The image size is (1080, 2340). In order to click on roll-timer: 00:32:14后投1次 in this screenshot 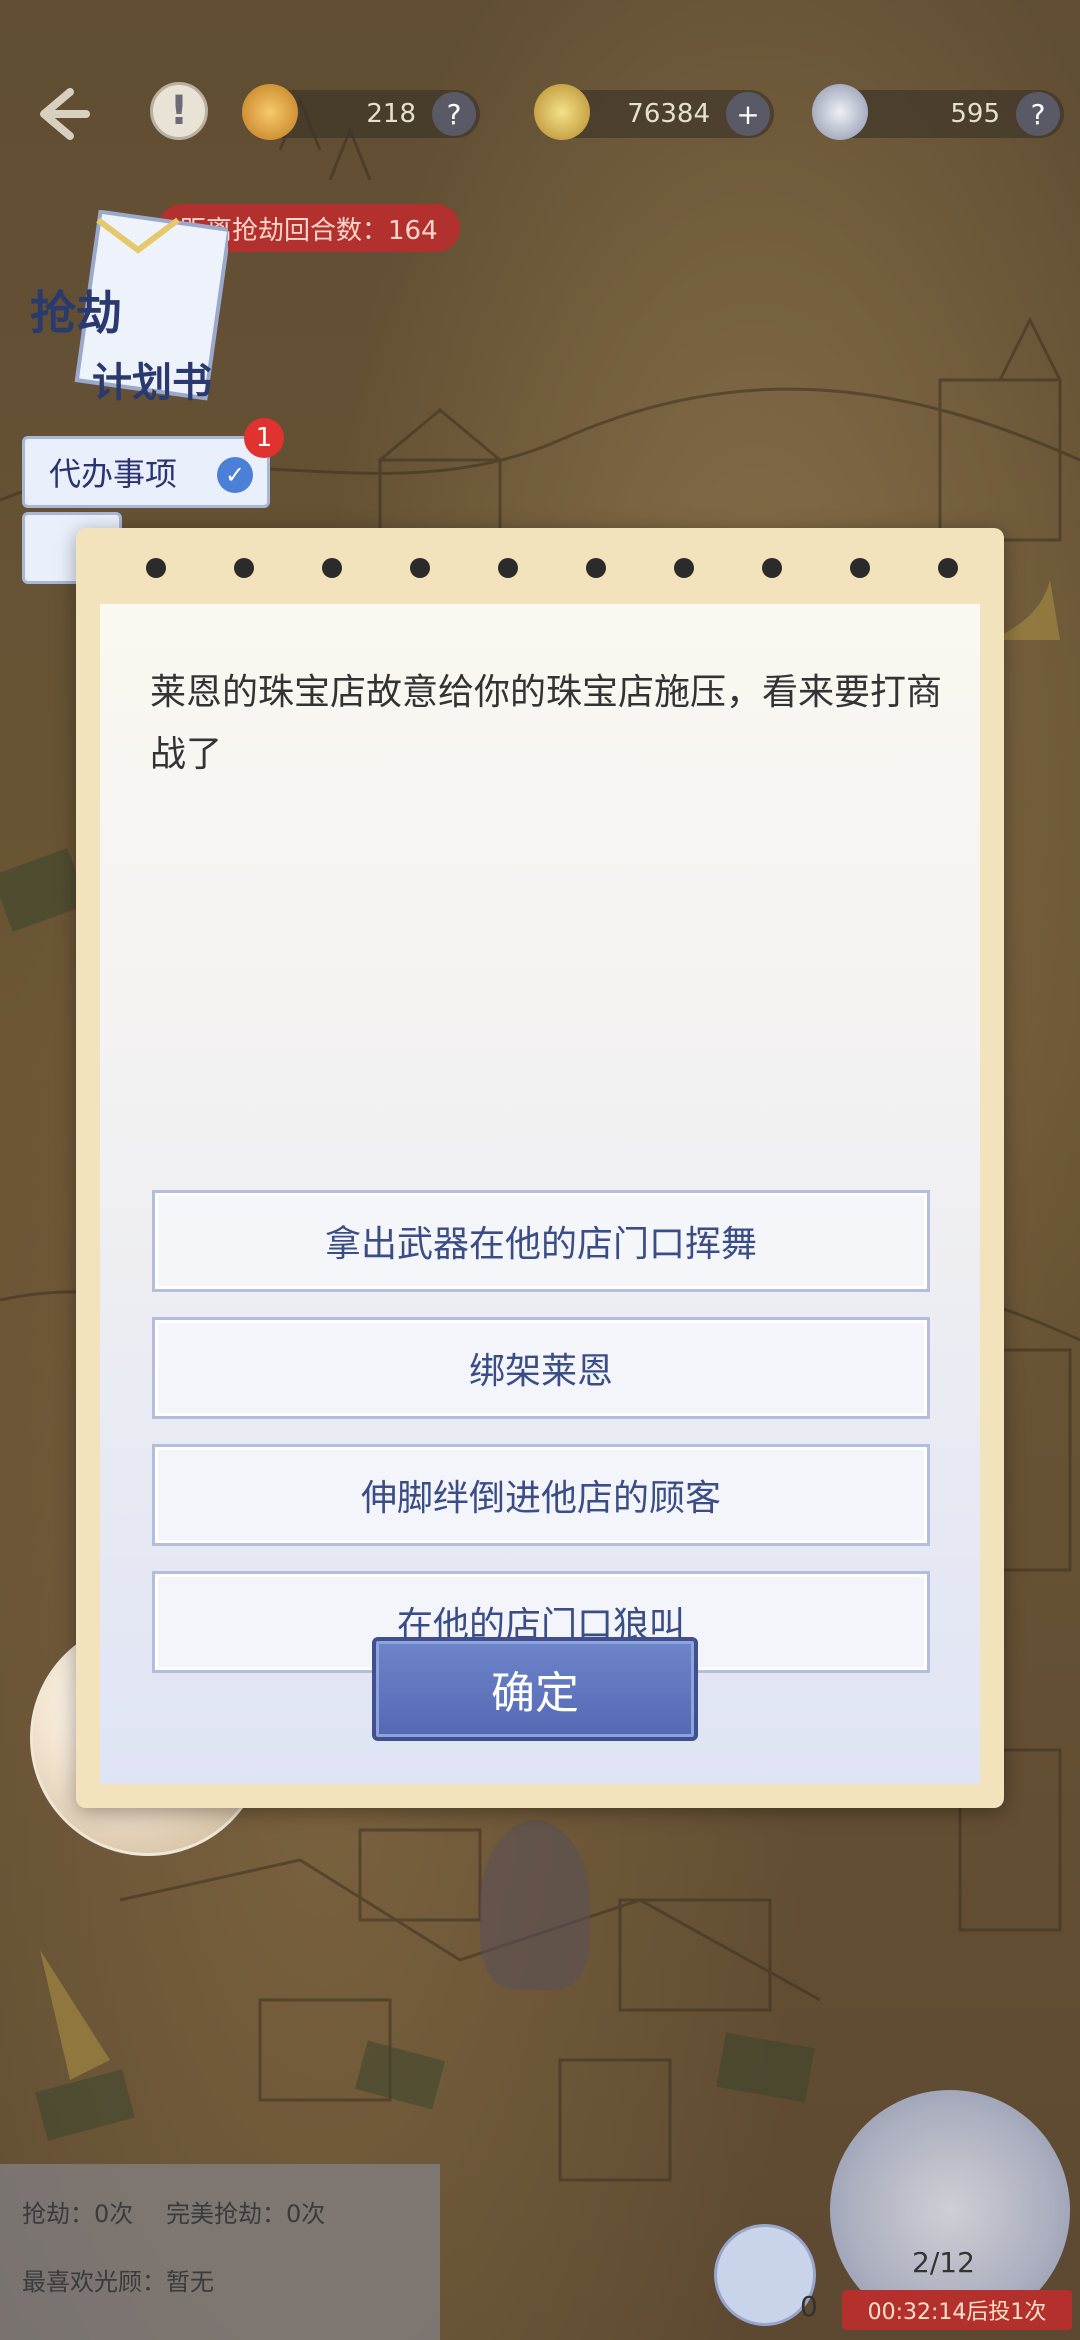, I will do `click(957, 2310)`.